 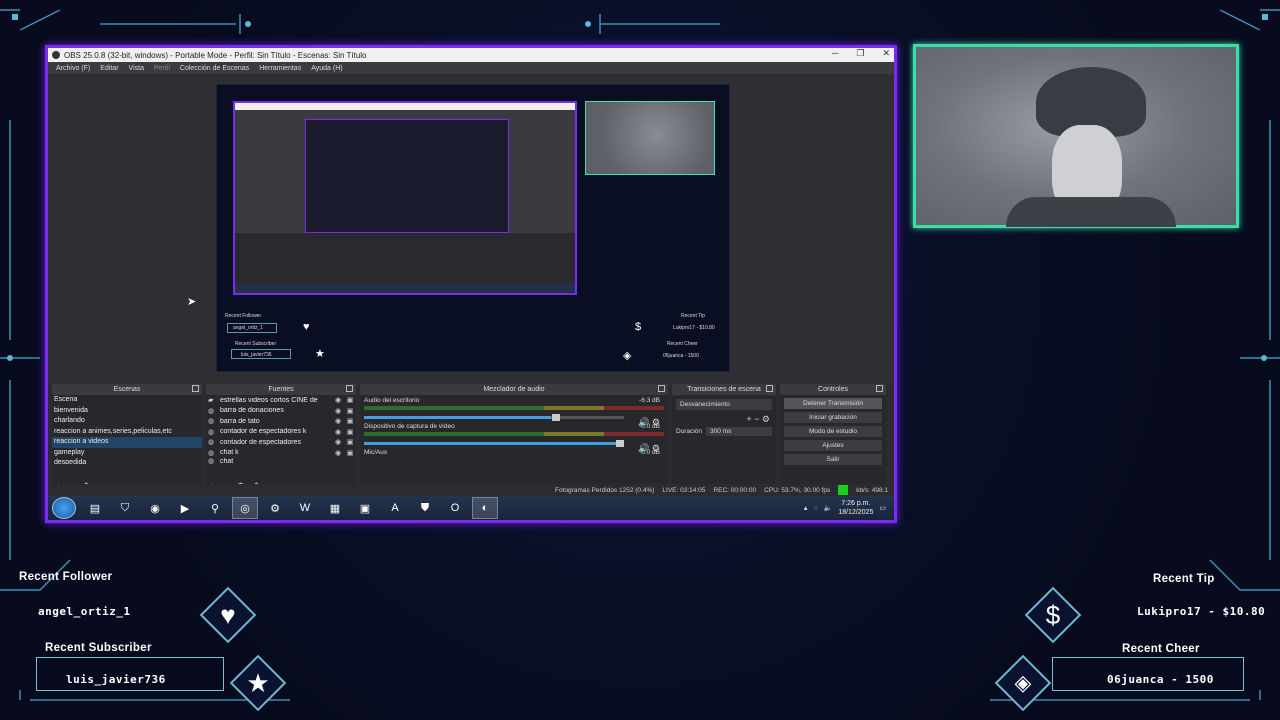 I want to click on source-item: ◍ chat, so click(x=281, y=461).